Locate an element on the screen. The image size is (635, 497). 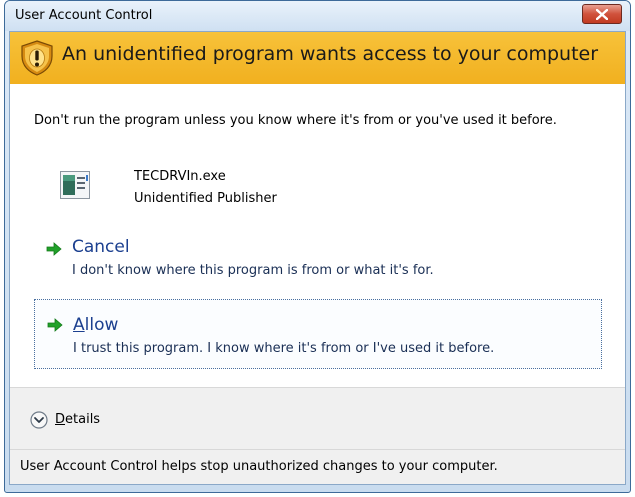
allow-title: Allow is located at coordinates (95, 325).